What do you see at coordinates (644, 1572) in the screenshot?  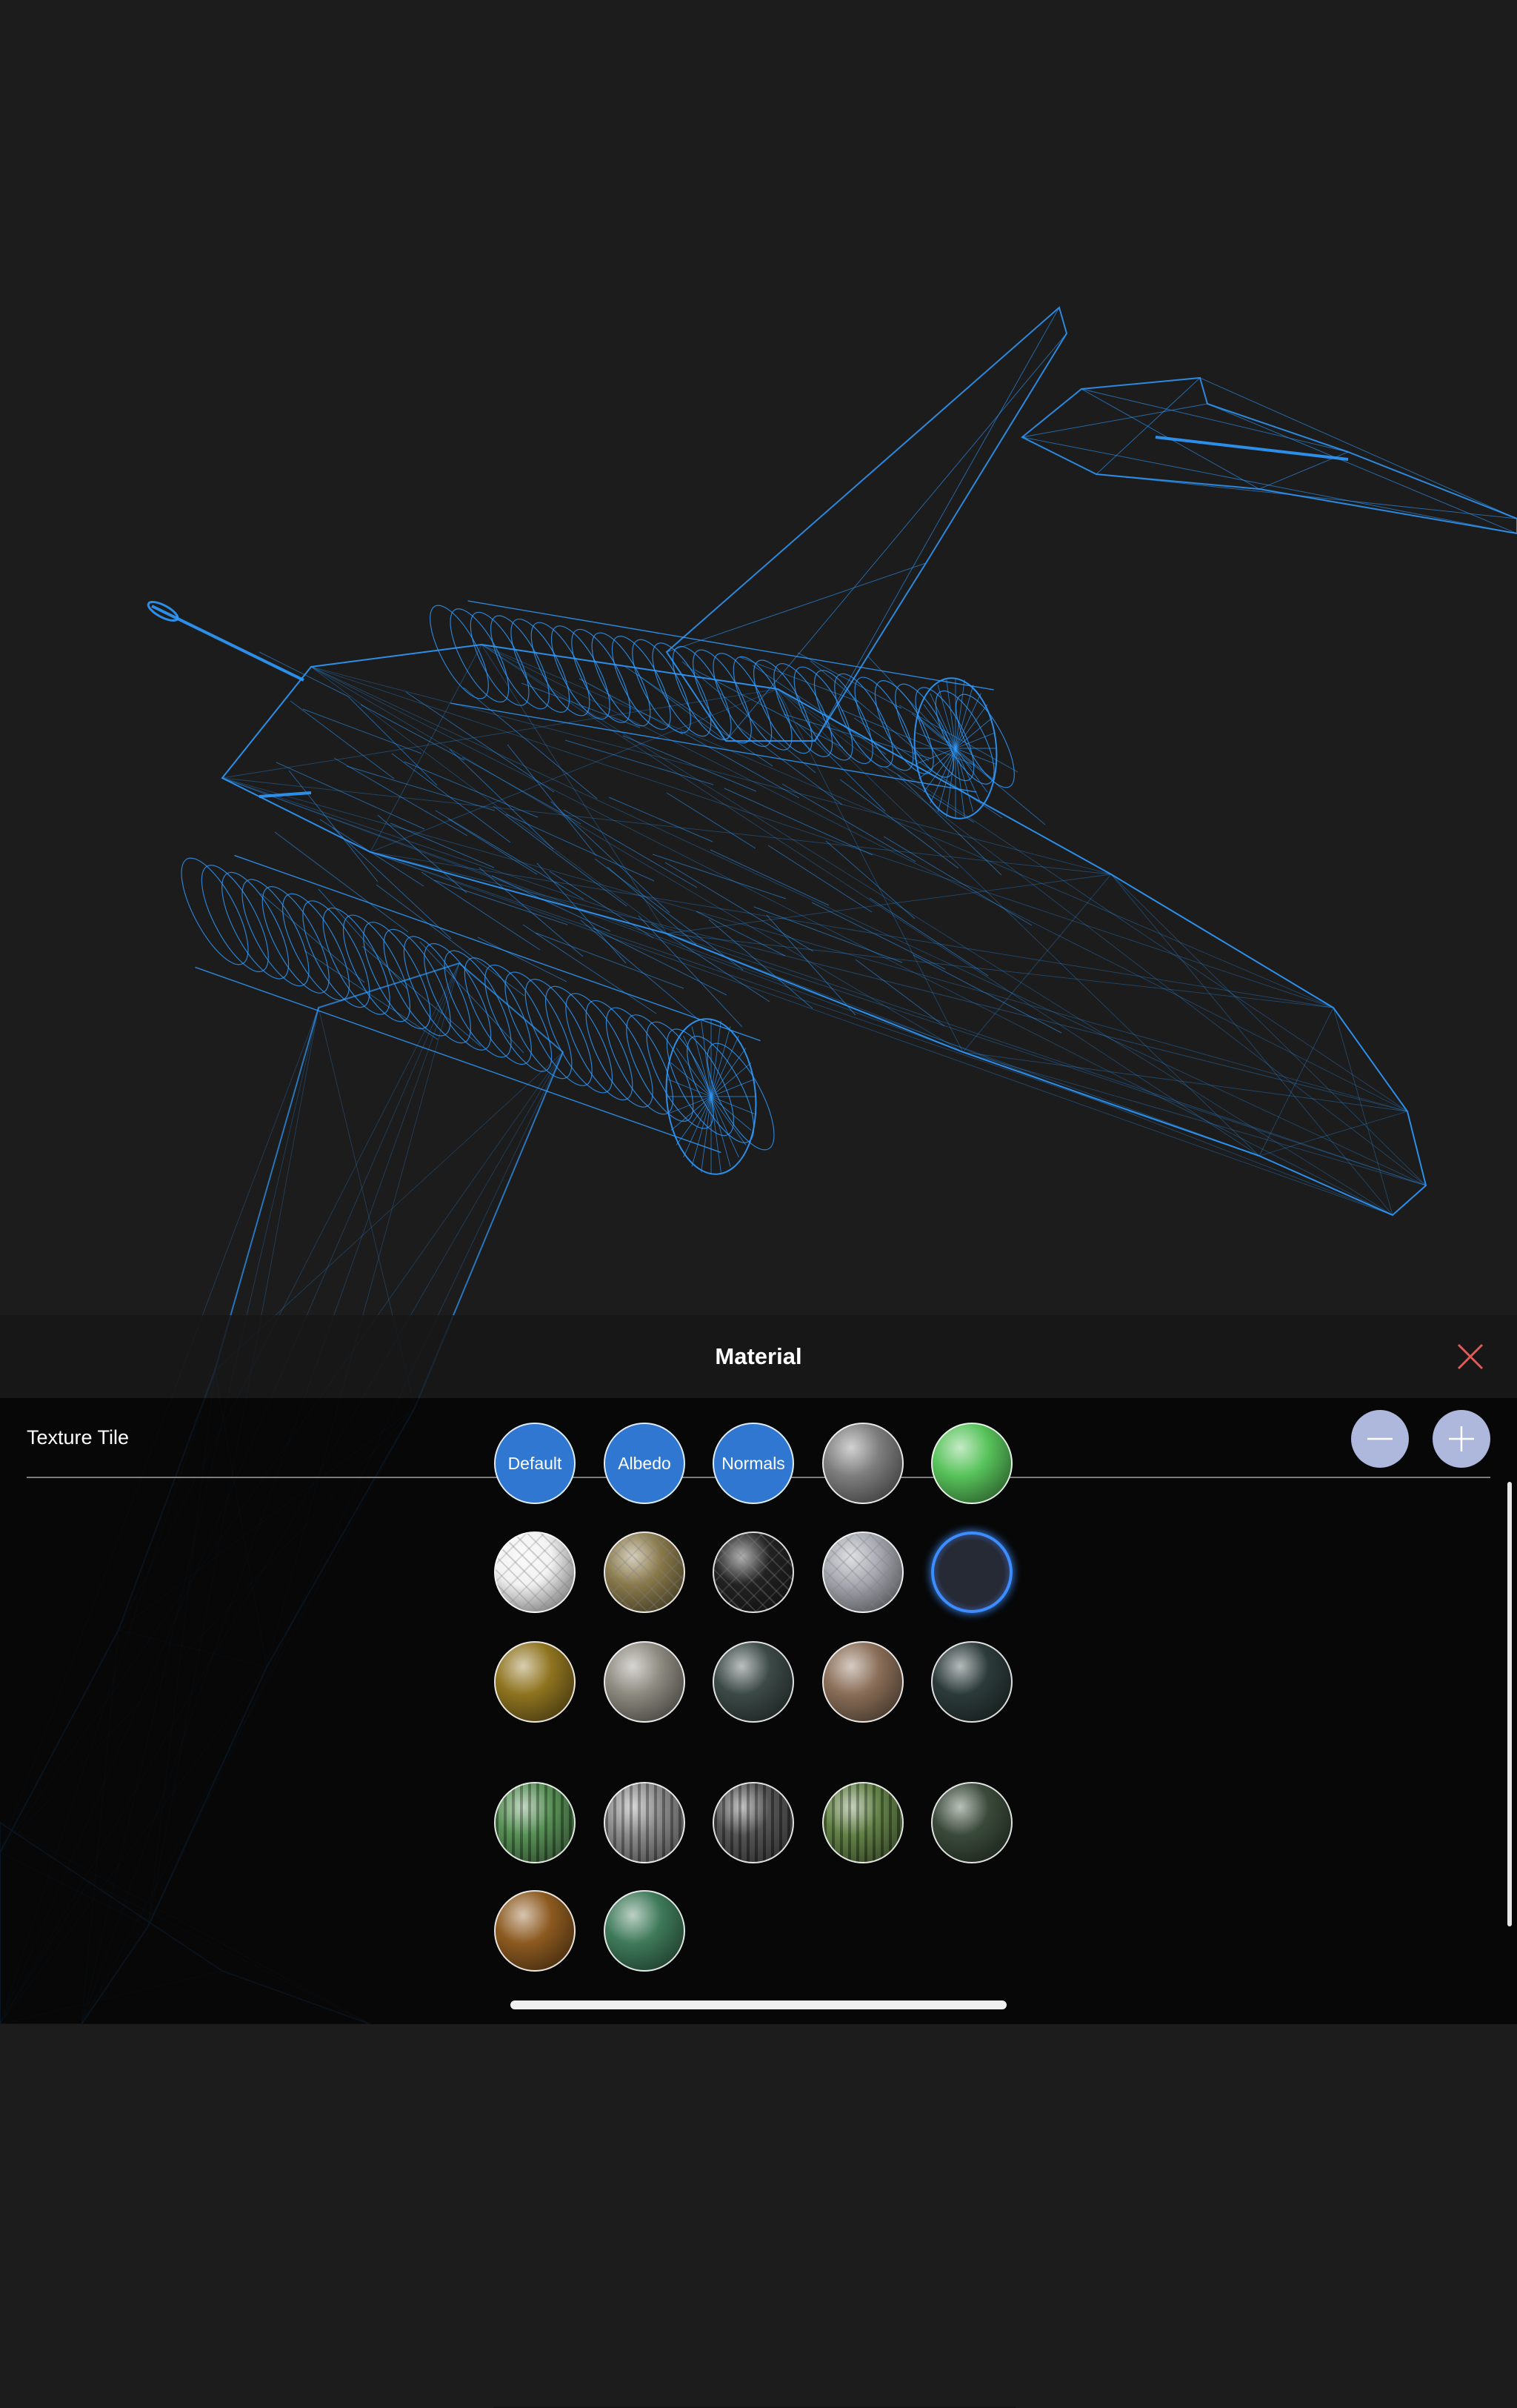 I see `material-swatch-gold-pattern-sphere` at bounding box center [644, 1572].